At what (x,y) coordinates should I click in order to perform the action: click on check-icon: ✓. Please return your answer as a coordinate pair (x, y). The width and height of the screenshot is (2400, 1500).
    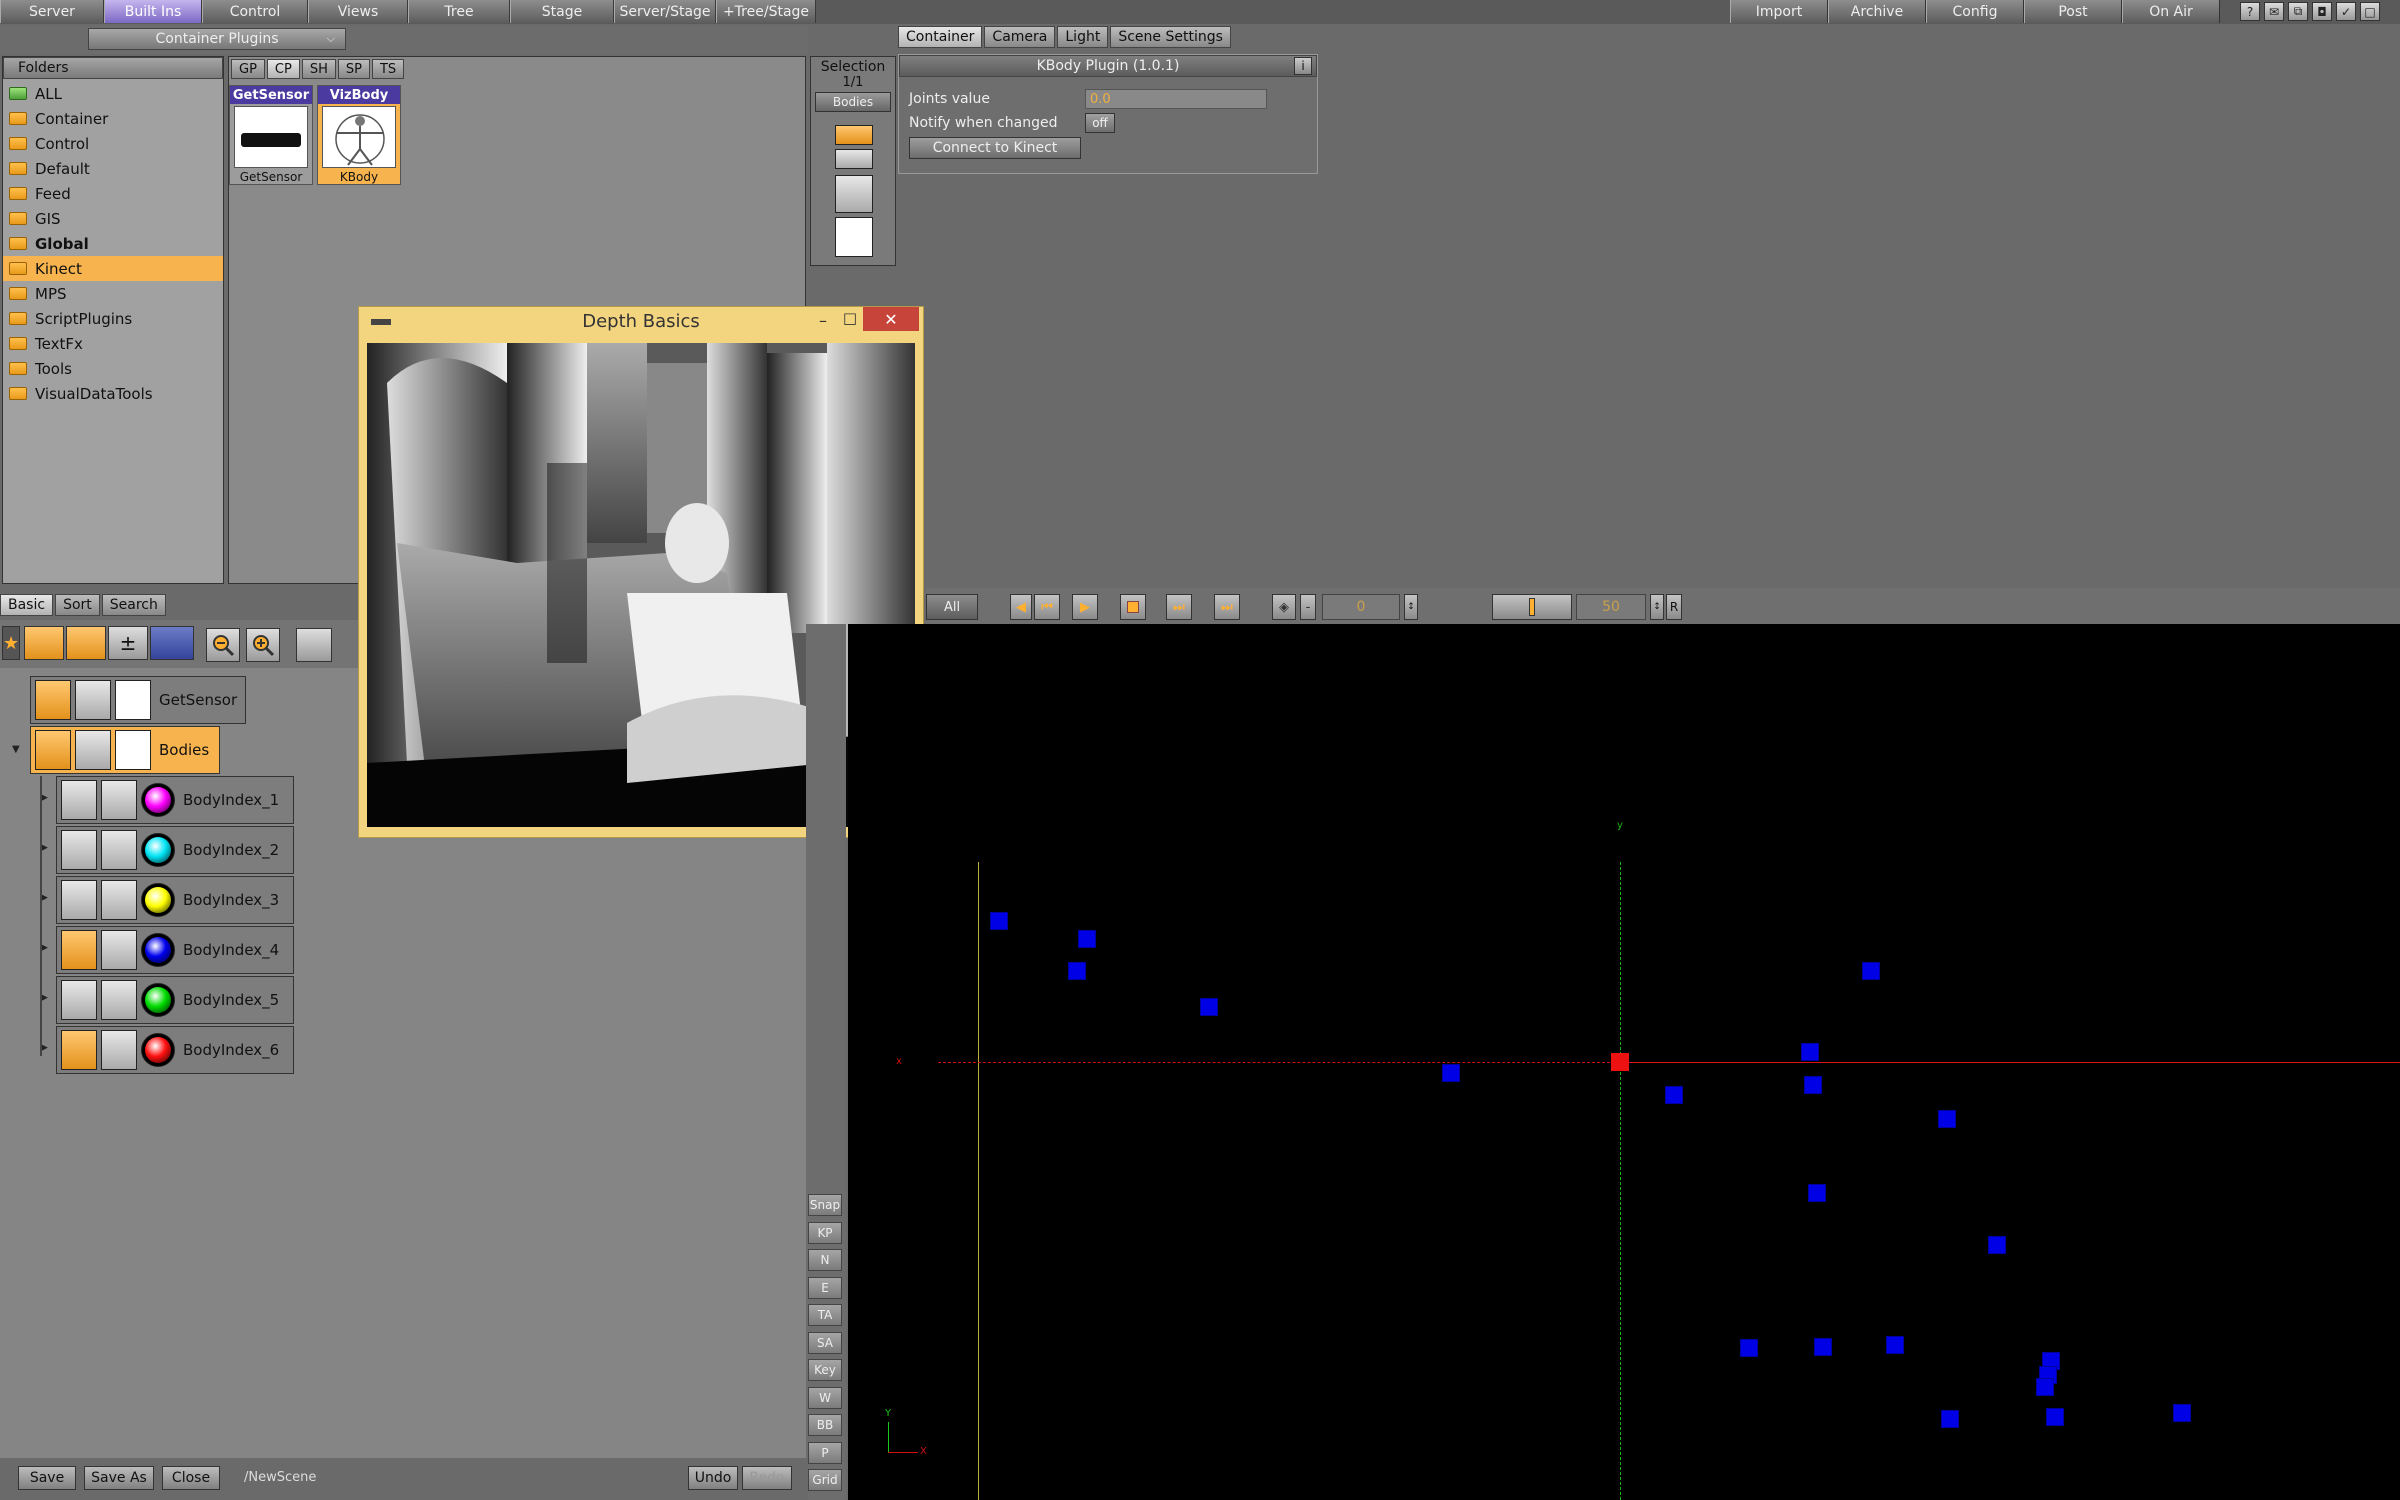
    Looking at the image, I should click on (2346, 11).